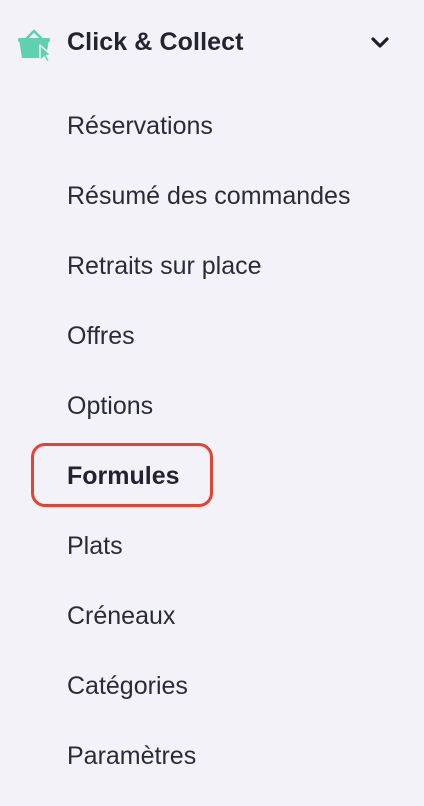 This screenshot has width=424, height=806. What do you see at coordinates (140, 126) in the screenshot?
I see `menu-item-reservations: Réservations` at bounding box center [140, 126].